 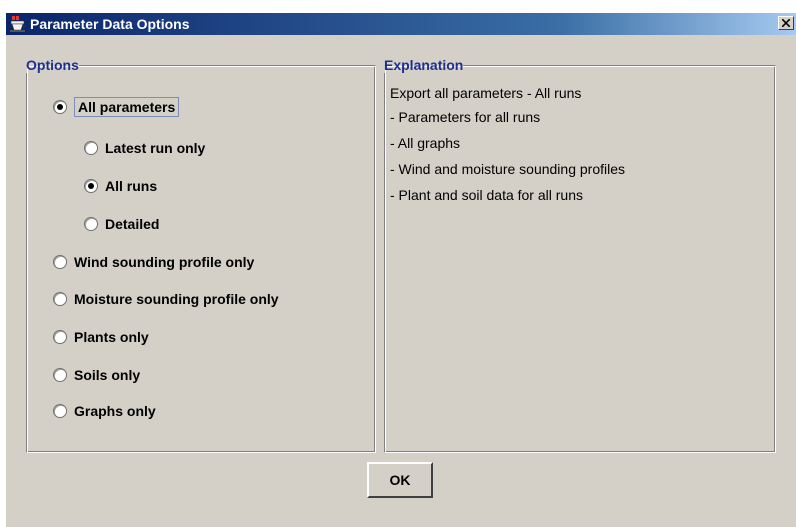 What do you see at coordinates (486, 195) in the screenshot?
I see `explanation-line: - Plant and soil data for all runs` at bounding box center [486, 195].